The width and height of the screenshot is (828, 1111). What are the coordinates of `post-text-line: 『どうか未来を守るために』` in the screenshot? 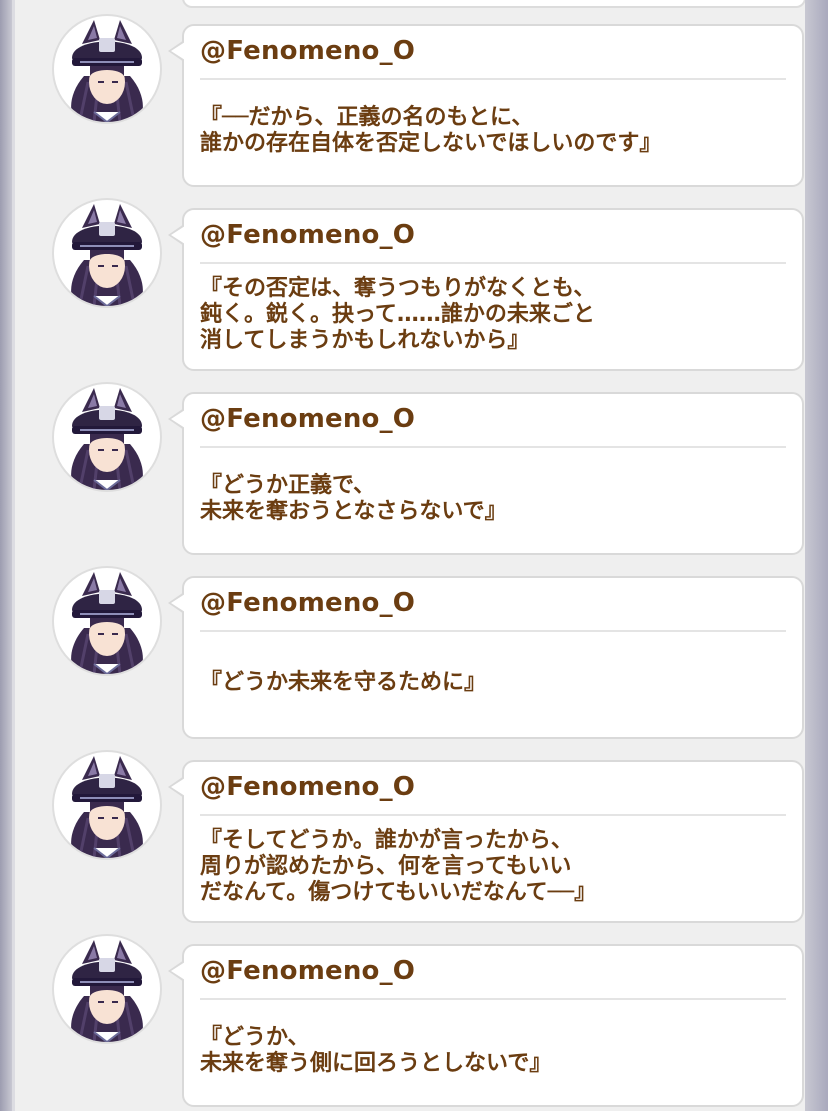 It's located at (343, 682).